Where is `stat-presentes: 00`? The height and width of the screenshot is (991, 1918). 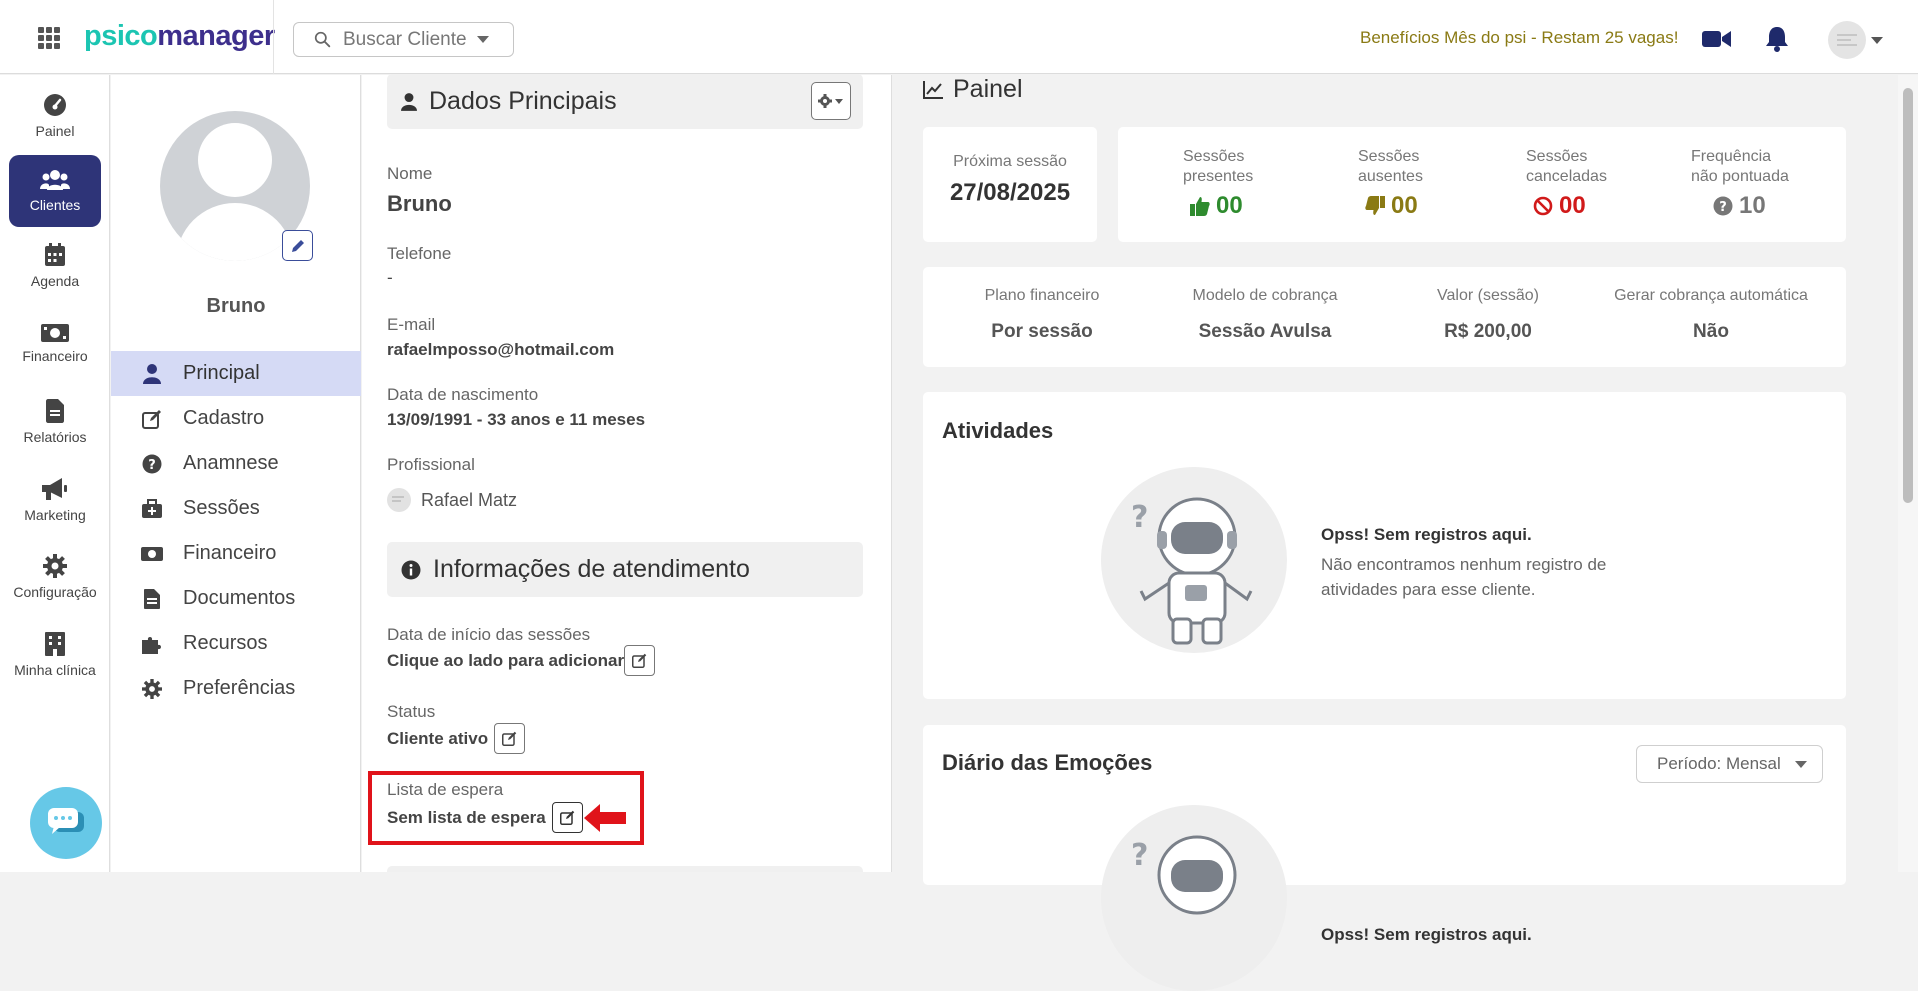 stat-presentes: 00 is located at coordinates (1216, 206).